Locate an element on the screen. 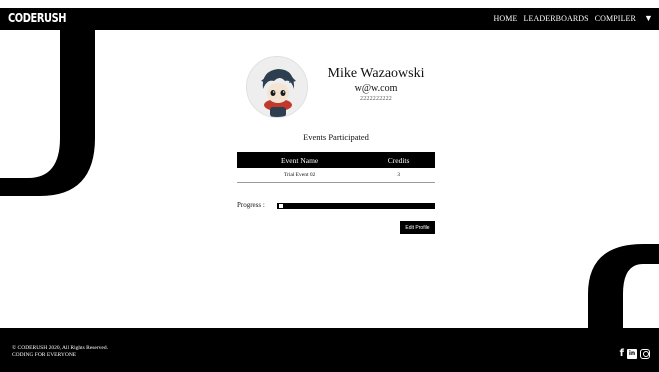 The width and height of the screenshot is (659, 372). nav-menu: HOME LEADERBOARDS COMPILER ▼ is located at coordinates (573, 18).